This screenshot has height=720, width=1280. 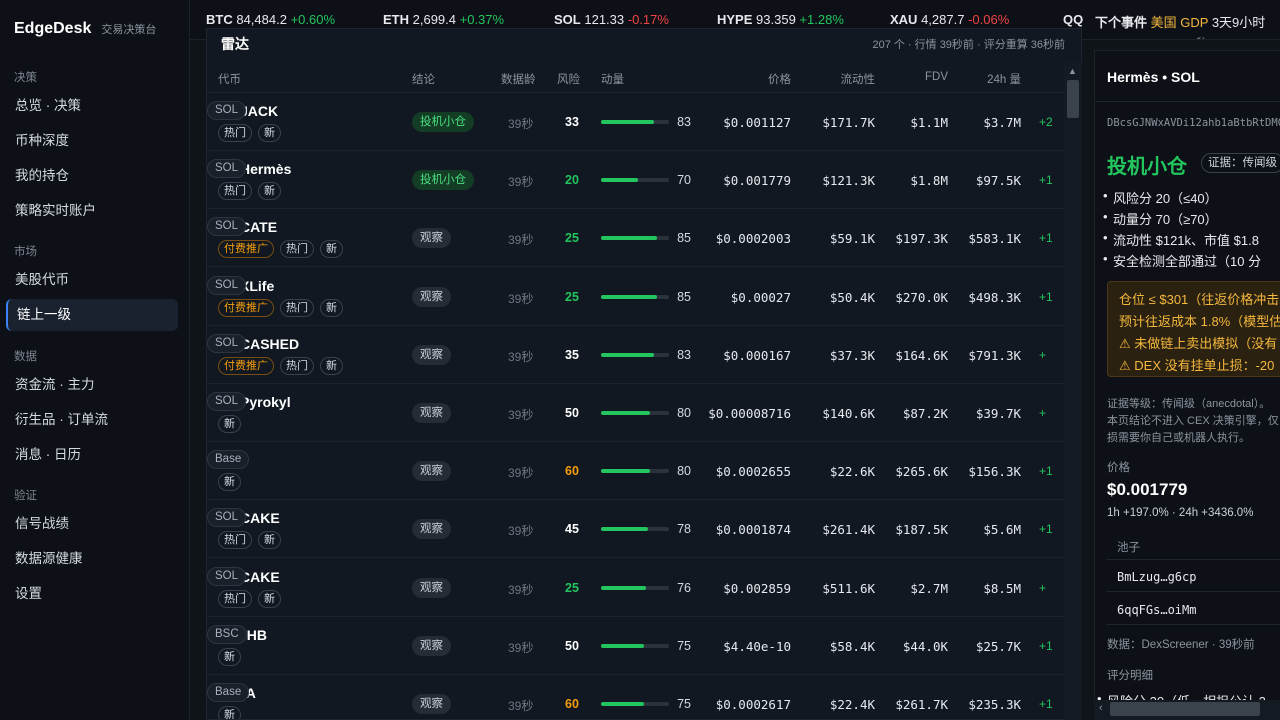 I want to click on ticker-change: -0.17%, so click(x=648, y=19).